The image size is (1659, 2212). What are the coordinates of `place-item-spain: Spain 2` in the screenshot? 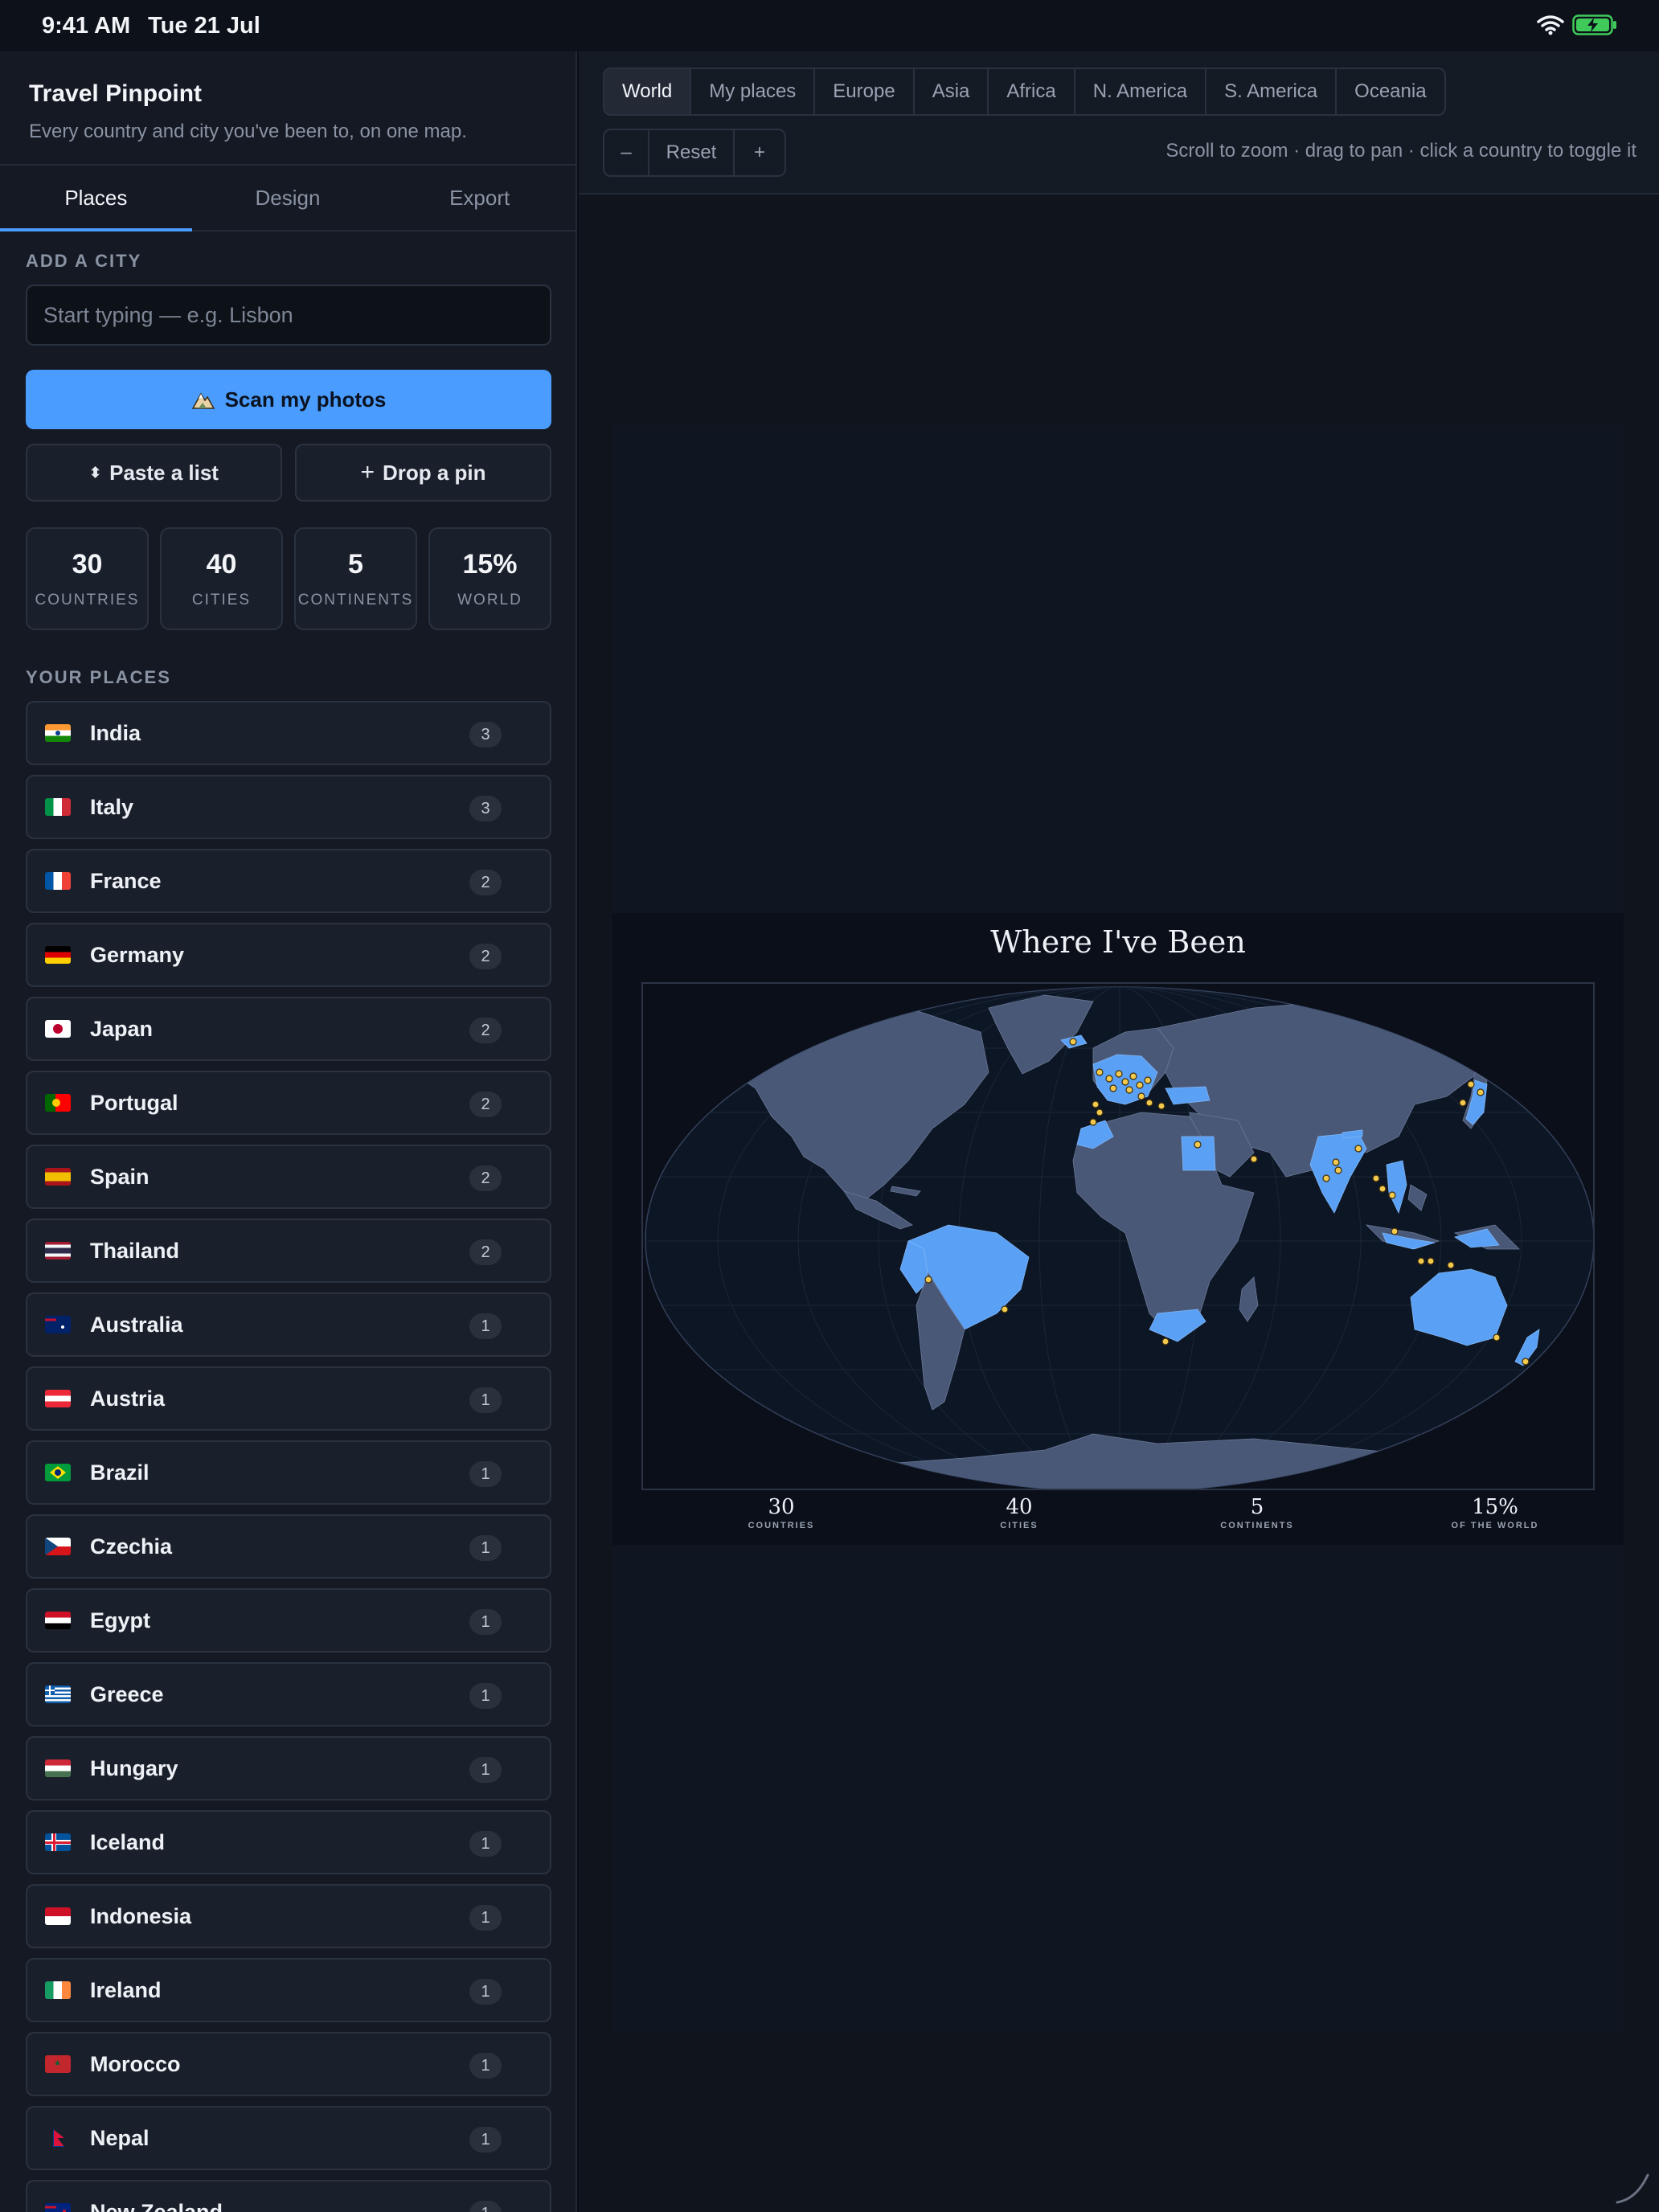 It's located at (288, 1177).